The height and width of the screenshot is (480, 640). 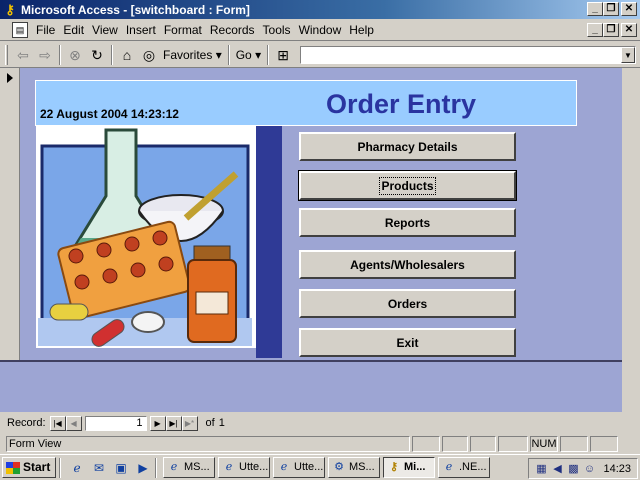 I want to click on form-footer, so click(x=311, y=386).